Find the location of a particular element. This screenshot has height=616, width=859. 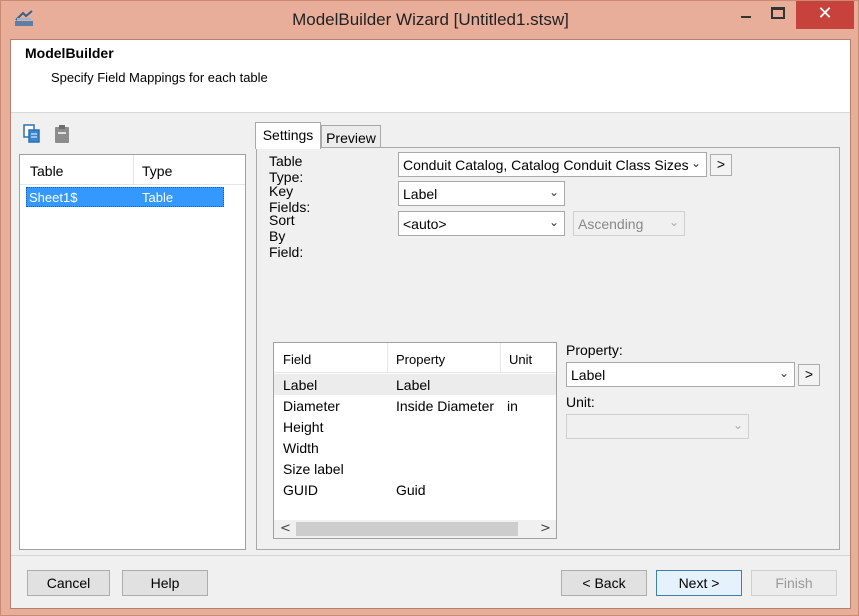

unit-dropdown: ⌄ is located at coordinates (657, 426).